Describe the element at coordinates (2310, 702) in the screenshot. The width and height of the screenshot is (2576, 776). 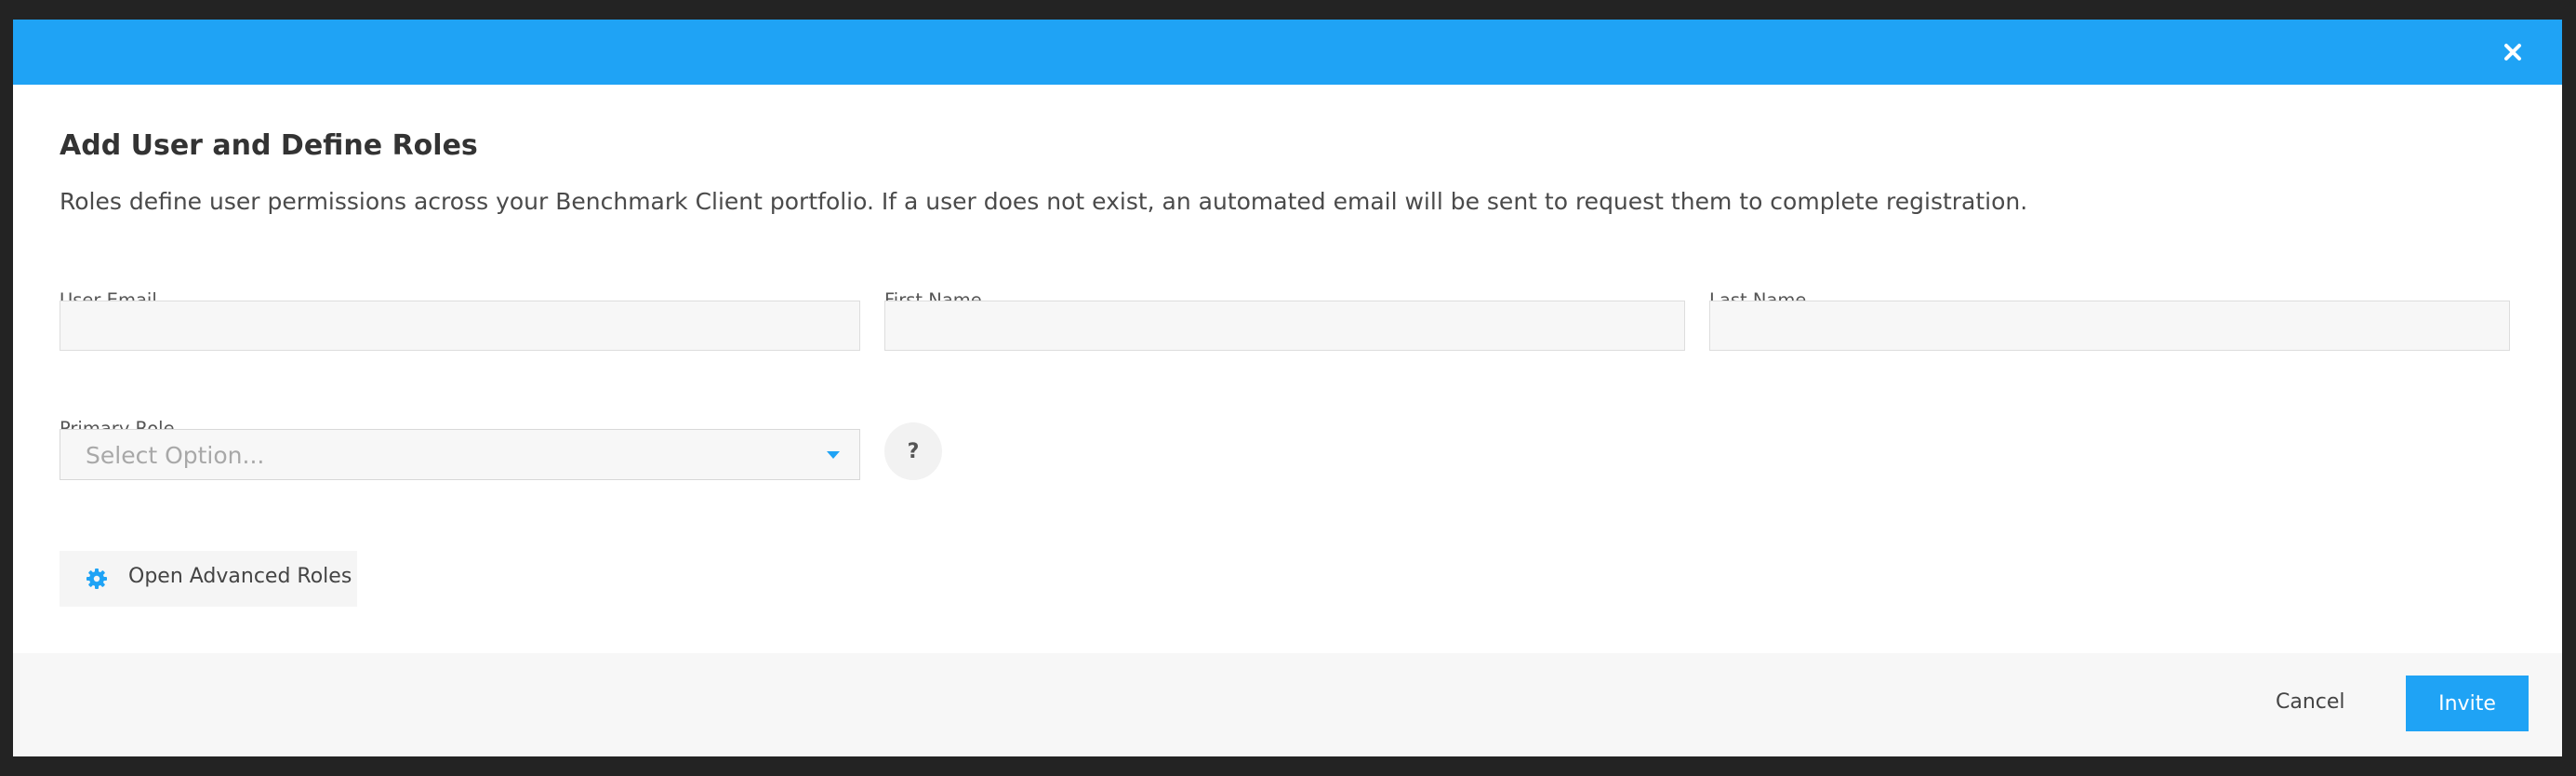
I see `cancel-button: Cancel` at that location.